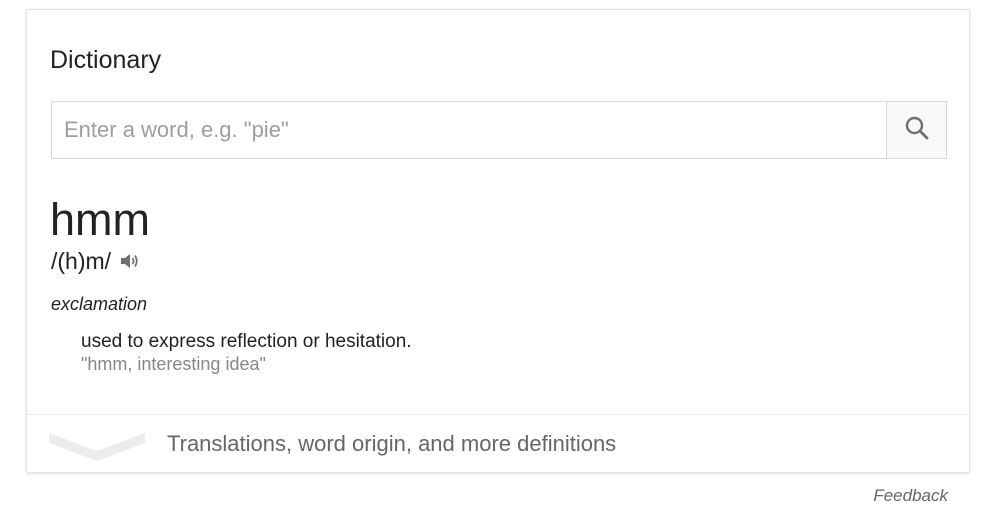 The height and width of the screenshot is (520, 1000). What do you see at coordinates (81, 260) in the screenshot?
I see `pronunciation: /(h)m/` at bounding box center [81, 260].